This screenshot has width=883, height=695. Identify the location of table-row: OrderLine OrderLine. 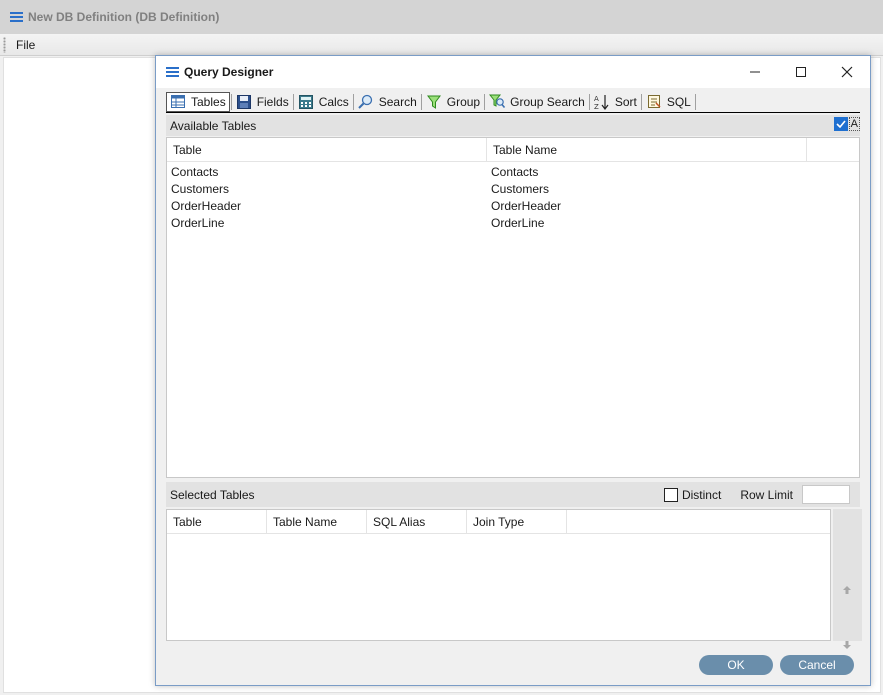
(513, 222).